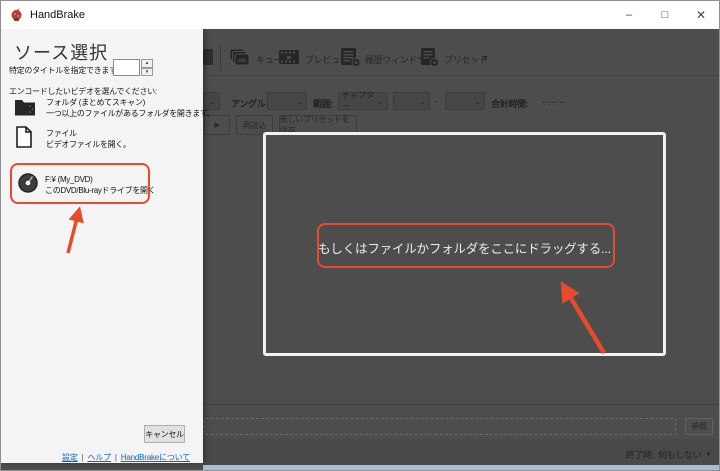 The image size is (720, 471). What do you see at coordinates (96, 102) in the screenshot?
I see `folder-option-label: フォルダ (まとめてスキャン)` at bounding box center [96, 102].